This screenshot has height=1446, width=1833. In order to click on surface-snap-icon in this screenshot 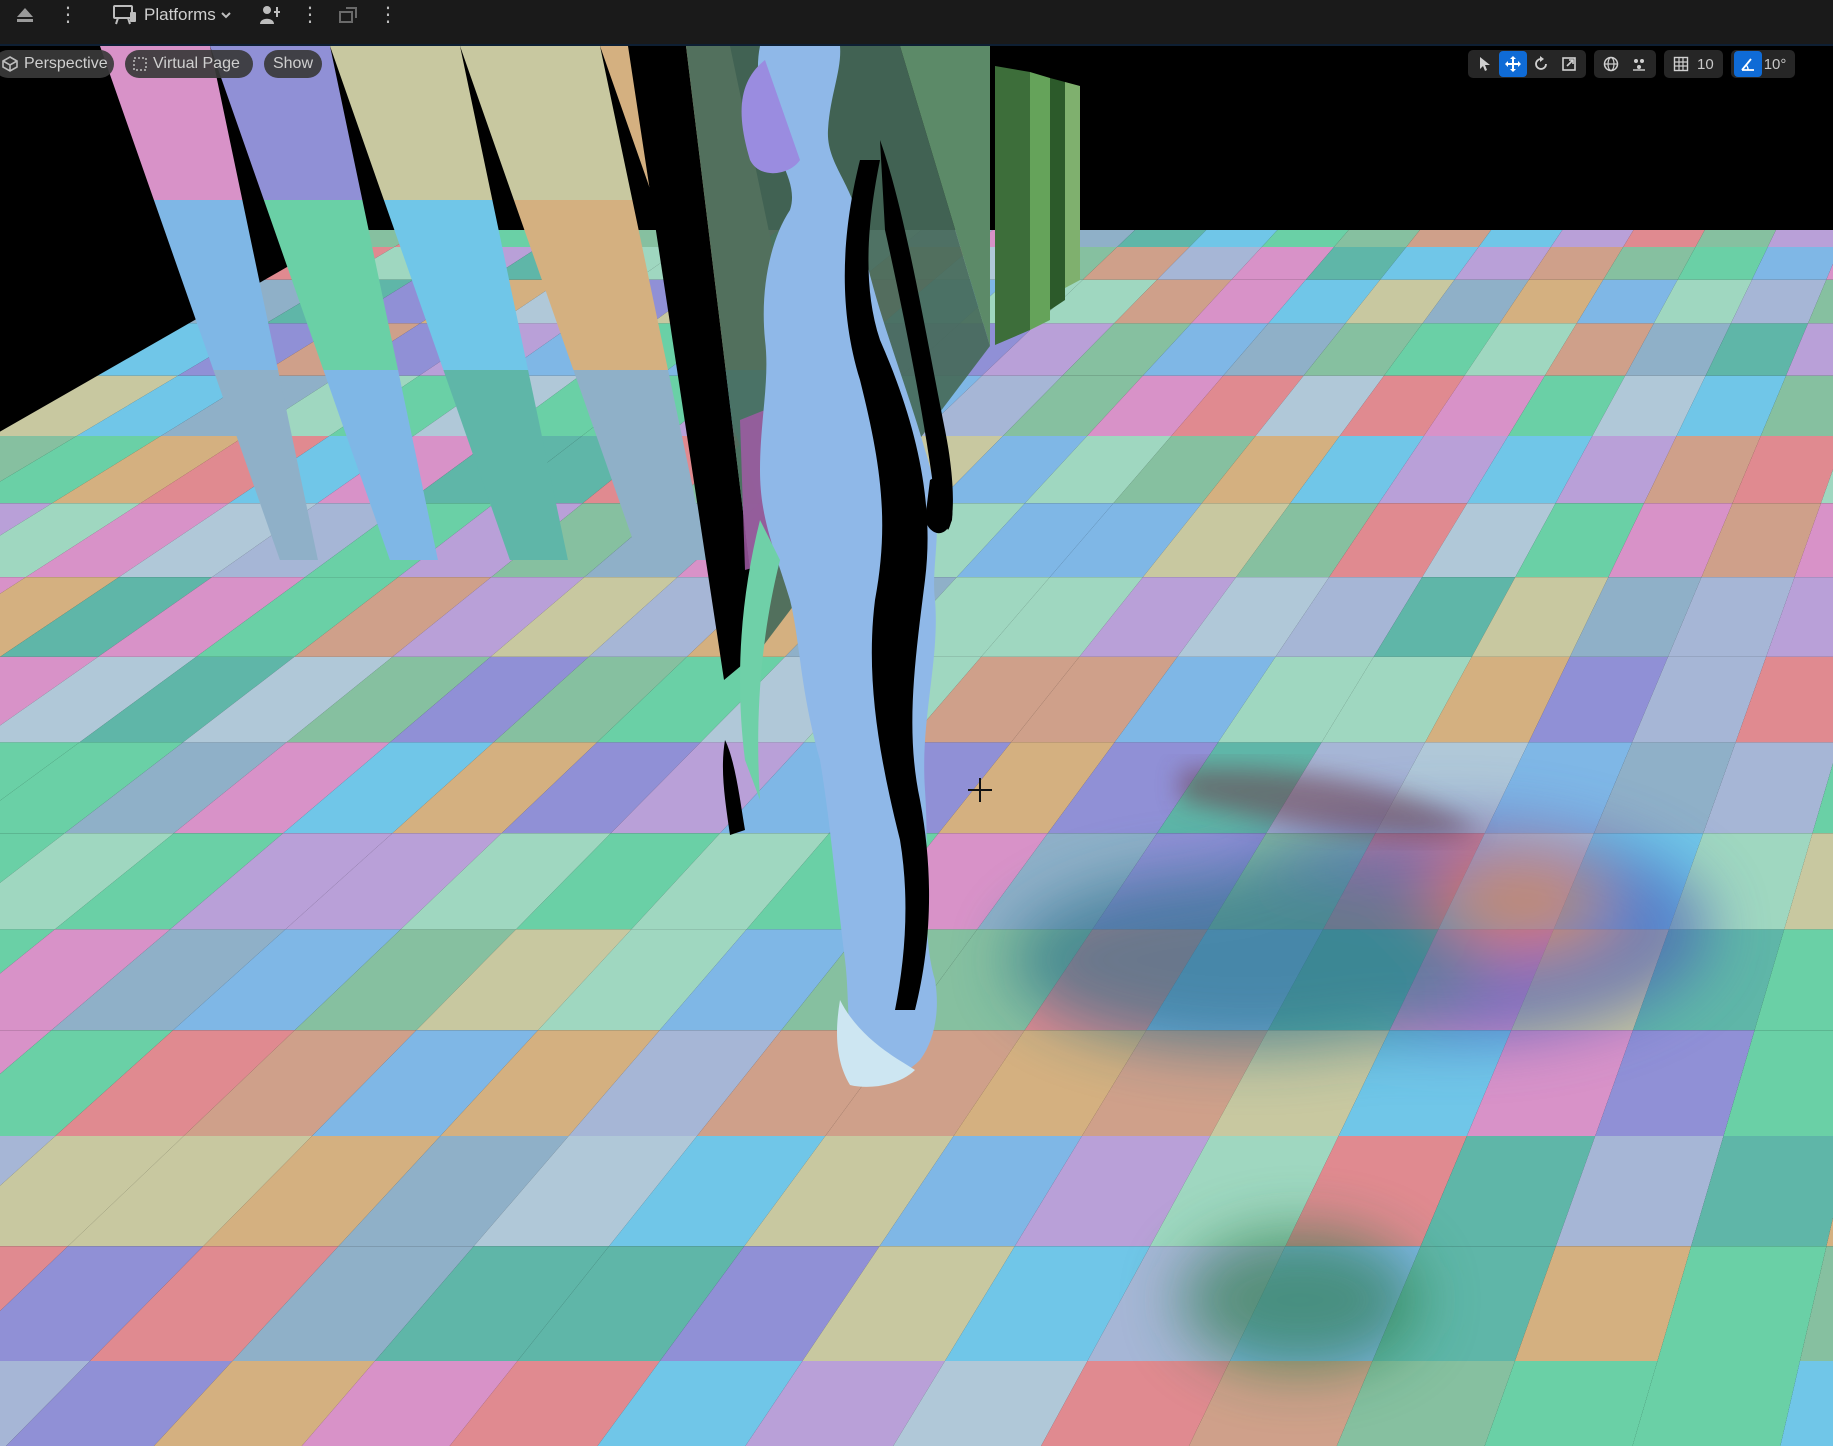, I will do `click(1639, 65)`.